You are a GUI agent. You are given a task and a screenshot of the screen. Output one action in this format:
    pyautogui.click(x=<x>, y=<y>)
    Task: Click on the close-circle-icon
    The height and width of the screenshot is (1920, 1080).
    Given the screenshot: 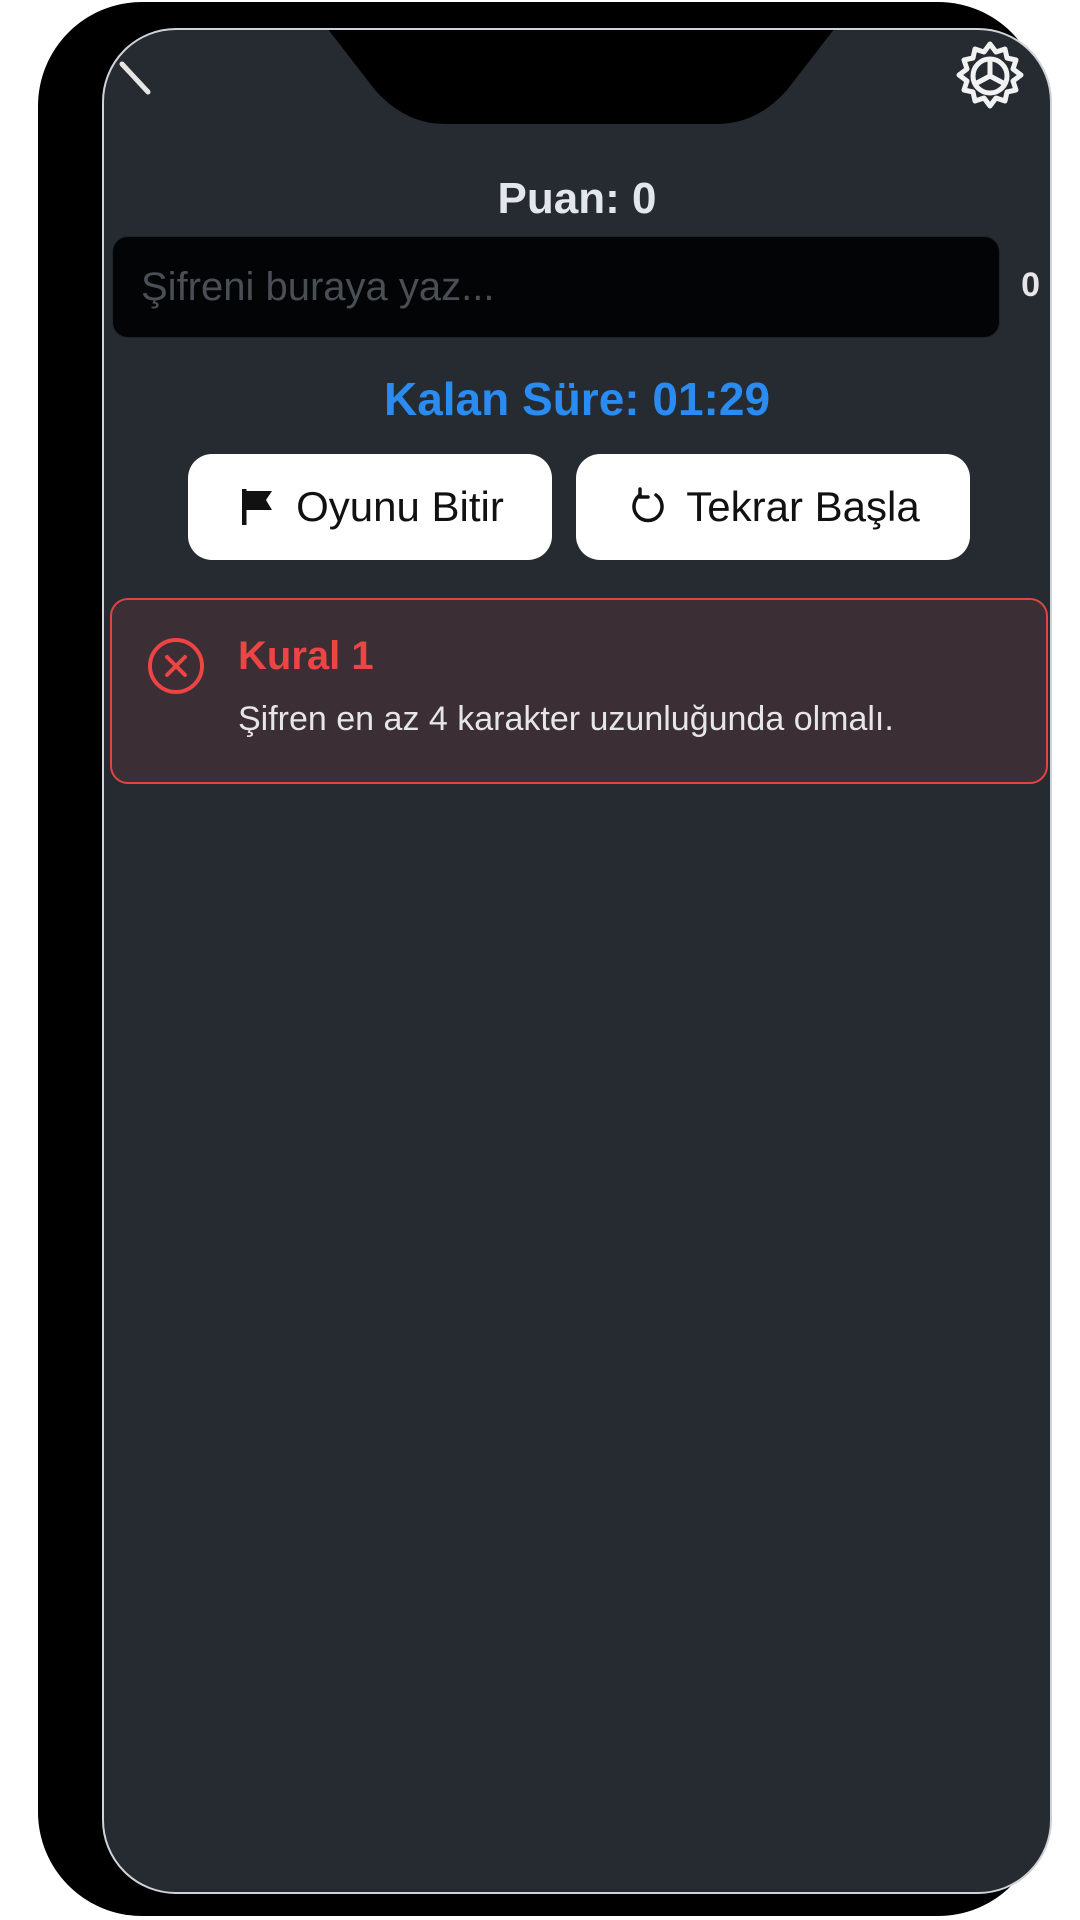 What is the action you would take?
    pyautogui.click(x=176, y=666)
    